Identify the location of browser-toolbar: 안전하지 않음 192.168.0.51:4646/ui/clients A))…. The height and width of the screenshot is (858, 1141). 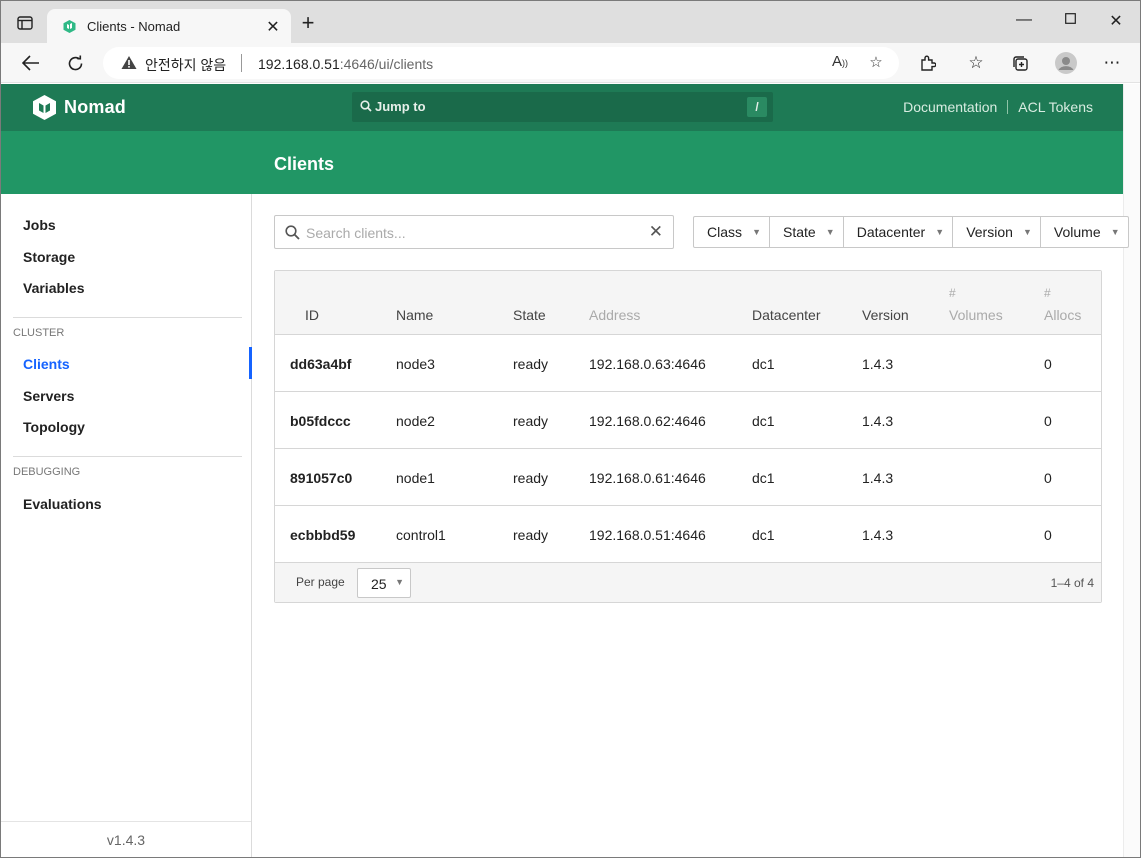
(570, 63).